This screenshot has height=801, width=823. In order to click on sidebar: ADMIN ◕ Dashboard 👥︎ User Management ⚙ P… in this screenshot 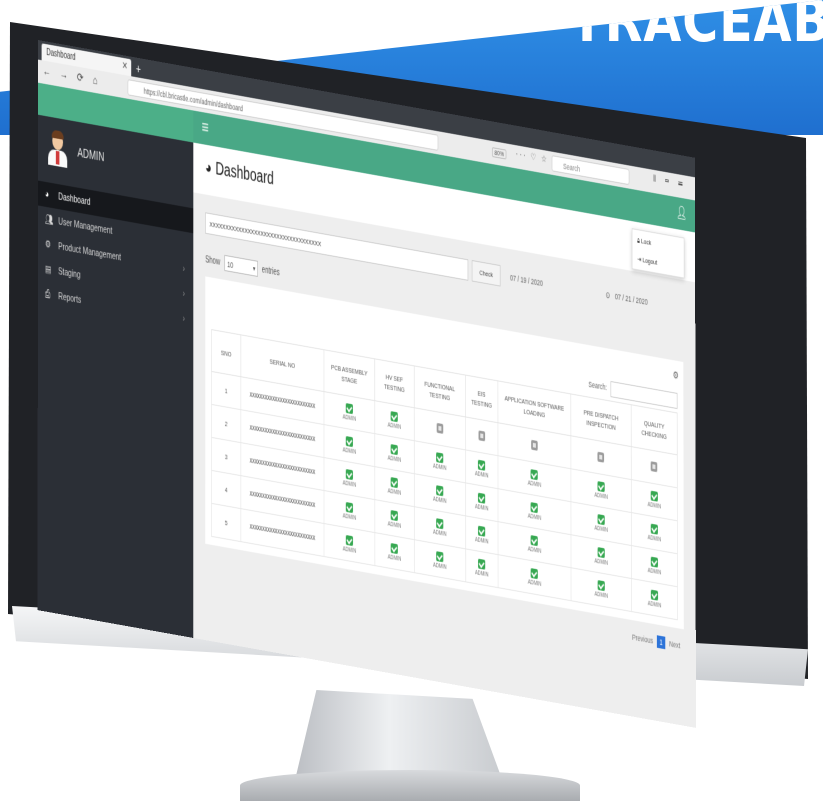, I will do `click(115, 376)`.